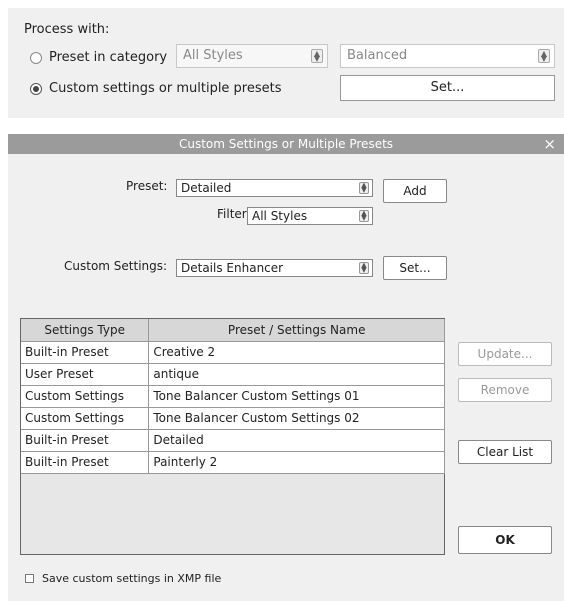  Describe the element at coordinates (296, 440) in the screenshot. I see `table-cell-name: Detailed` at that location.